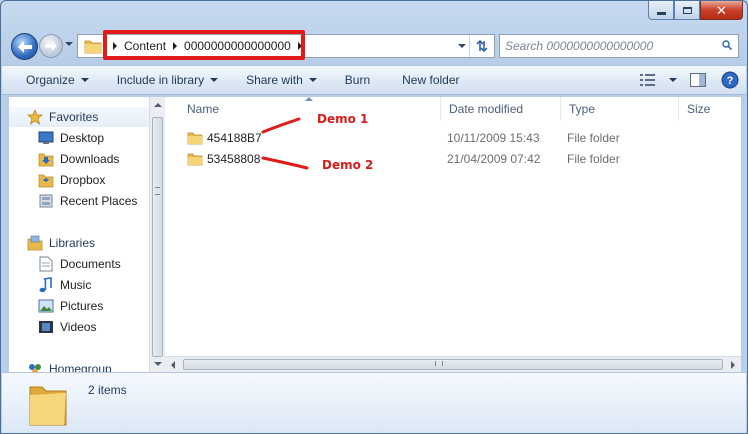  Describe the element at coordinates (158, 105) in the screenshot. I see `scroll-up-icon` at that location.